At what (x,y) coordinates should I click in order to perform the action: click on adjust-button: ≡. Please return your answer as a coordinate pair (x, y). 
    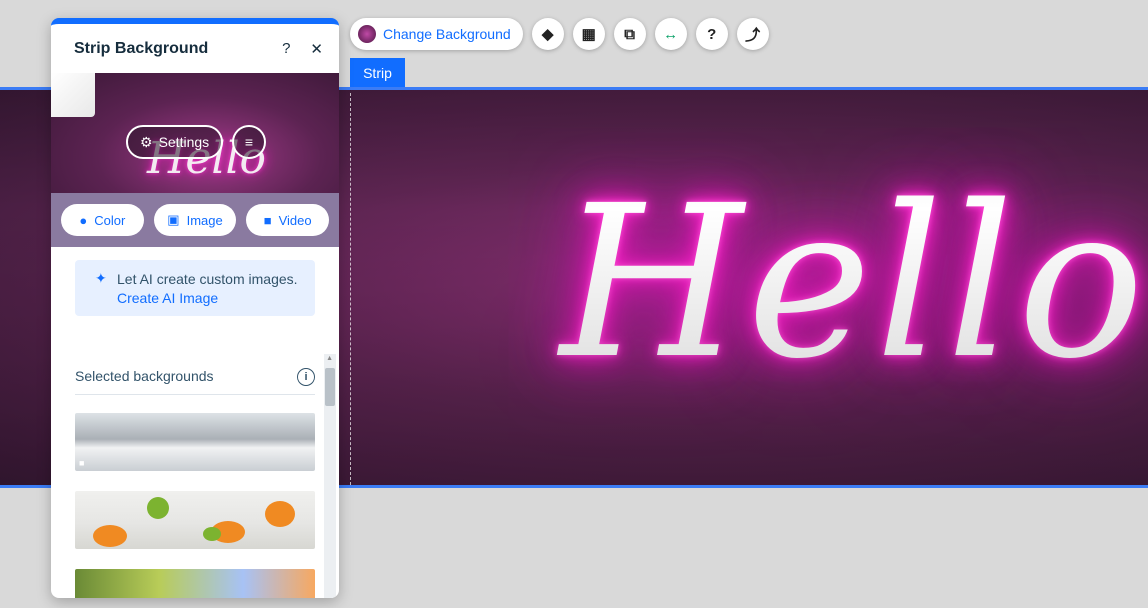
    Looking at the image, I should click on (249, 142).